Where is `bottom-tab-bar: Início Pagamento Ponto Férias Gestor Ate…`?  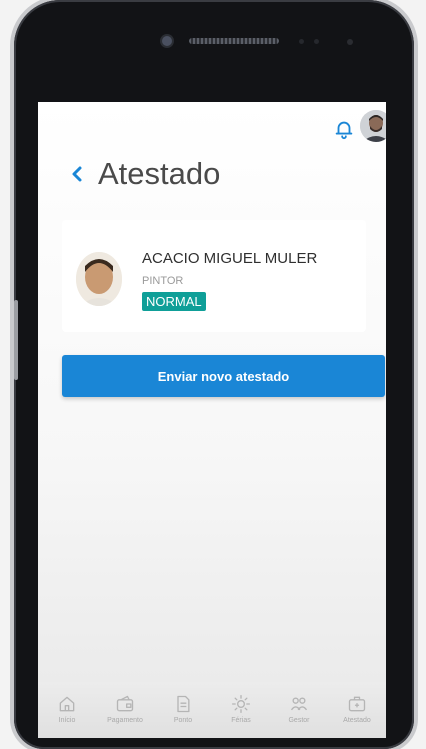
bottom-tab-bar: Início Pagamento Ponto Férias Gestor Ate… is located at coordinates (212, 710).